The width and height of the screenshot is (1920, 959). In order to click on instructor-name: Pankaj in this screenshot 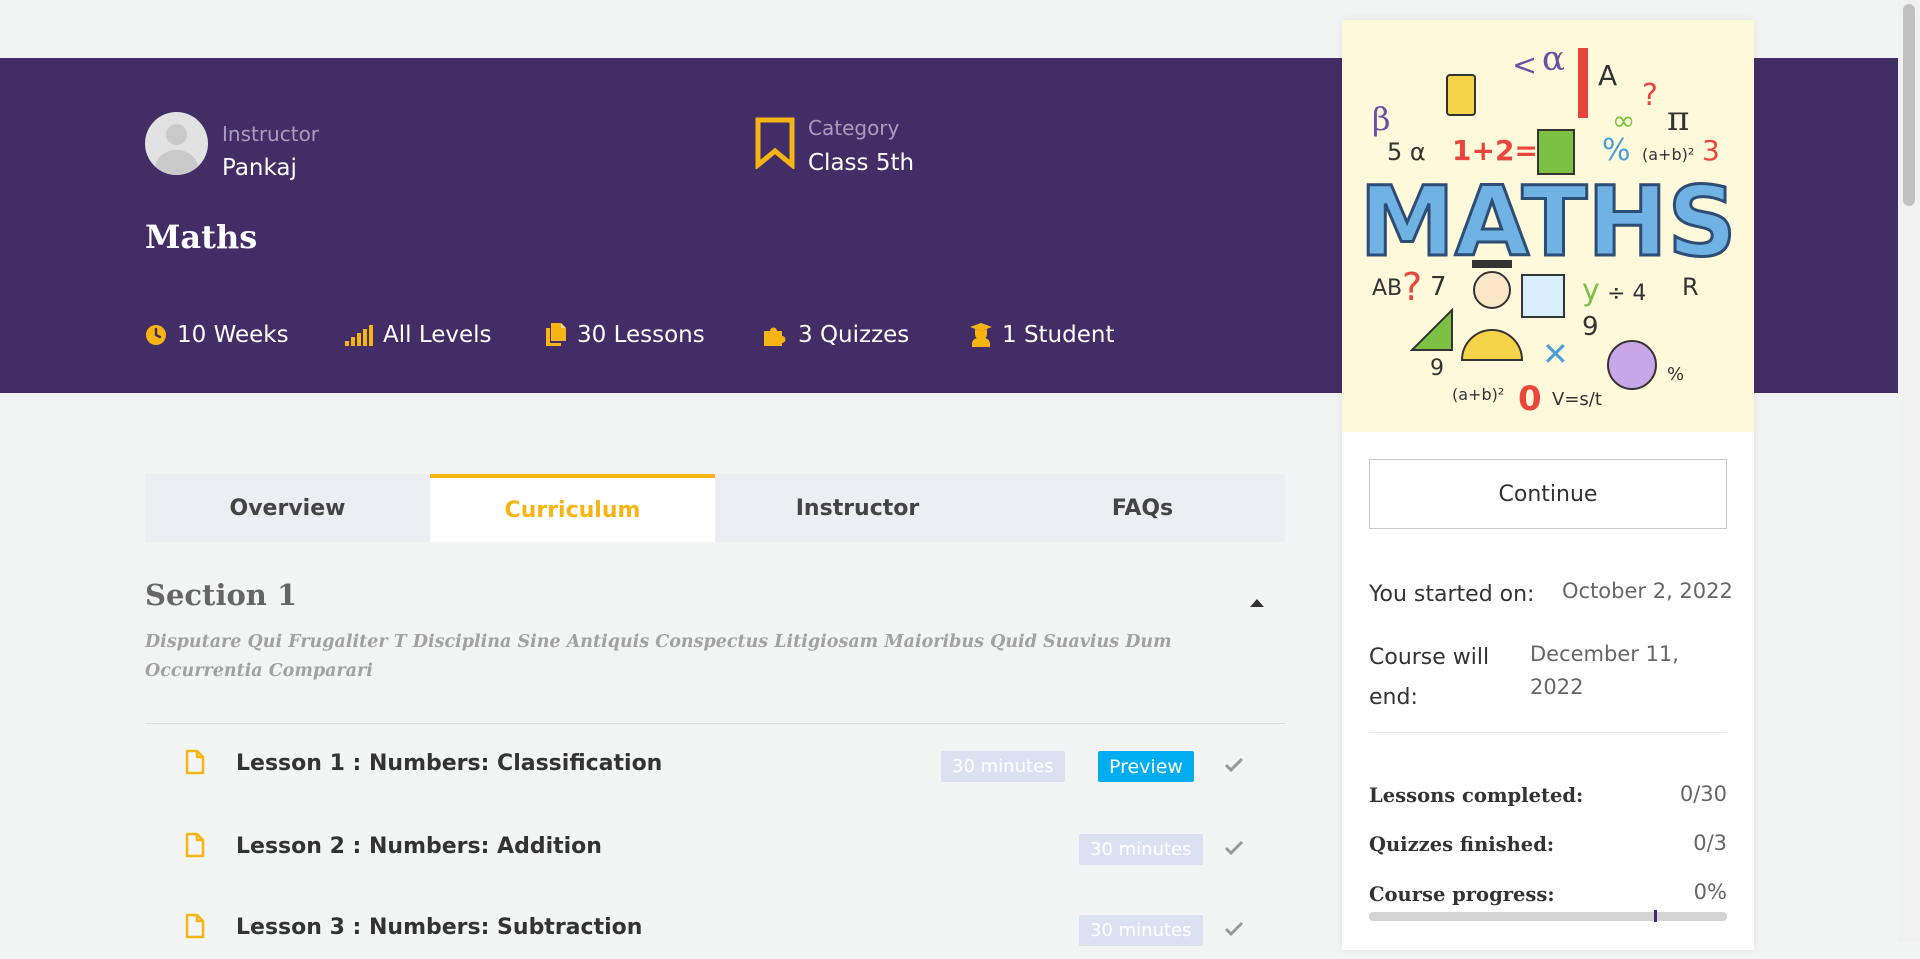, I will do `click(259, 168)`.